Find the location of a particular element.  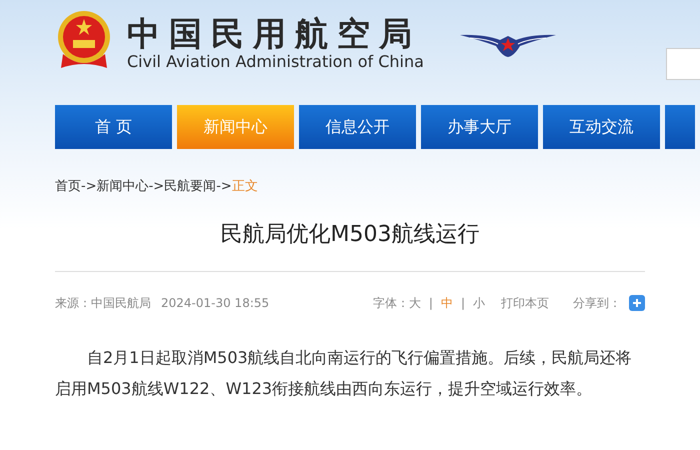

font-size-option: 大 is located at coordinates (414, 303).